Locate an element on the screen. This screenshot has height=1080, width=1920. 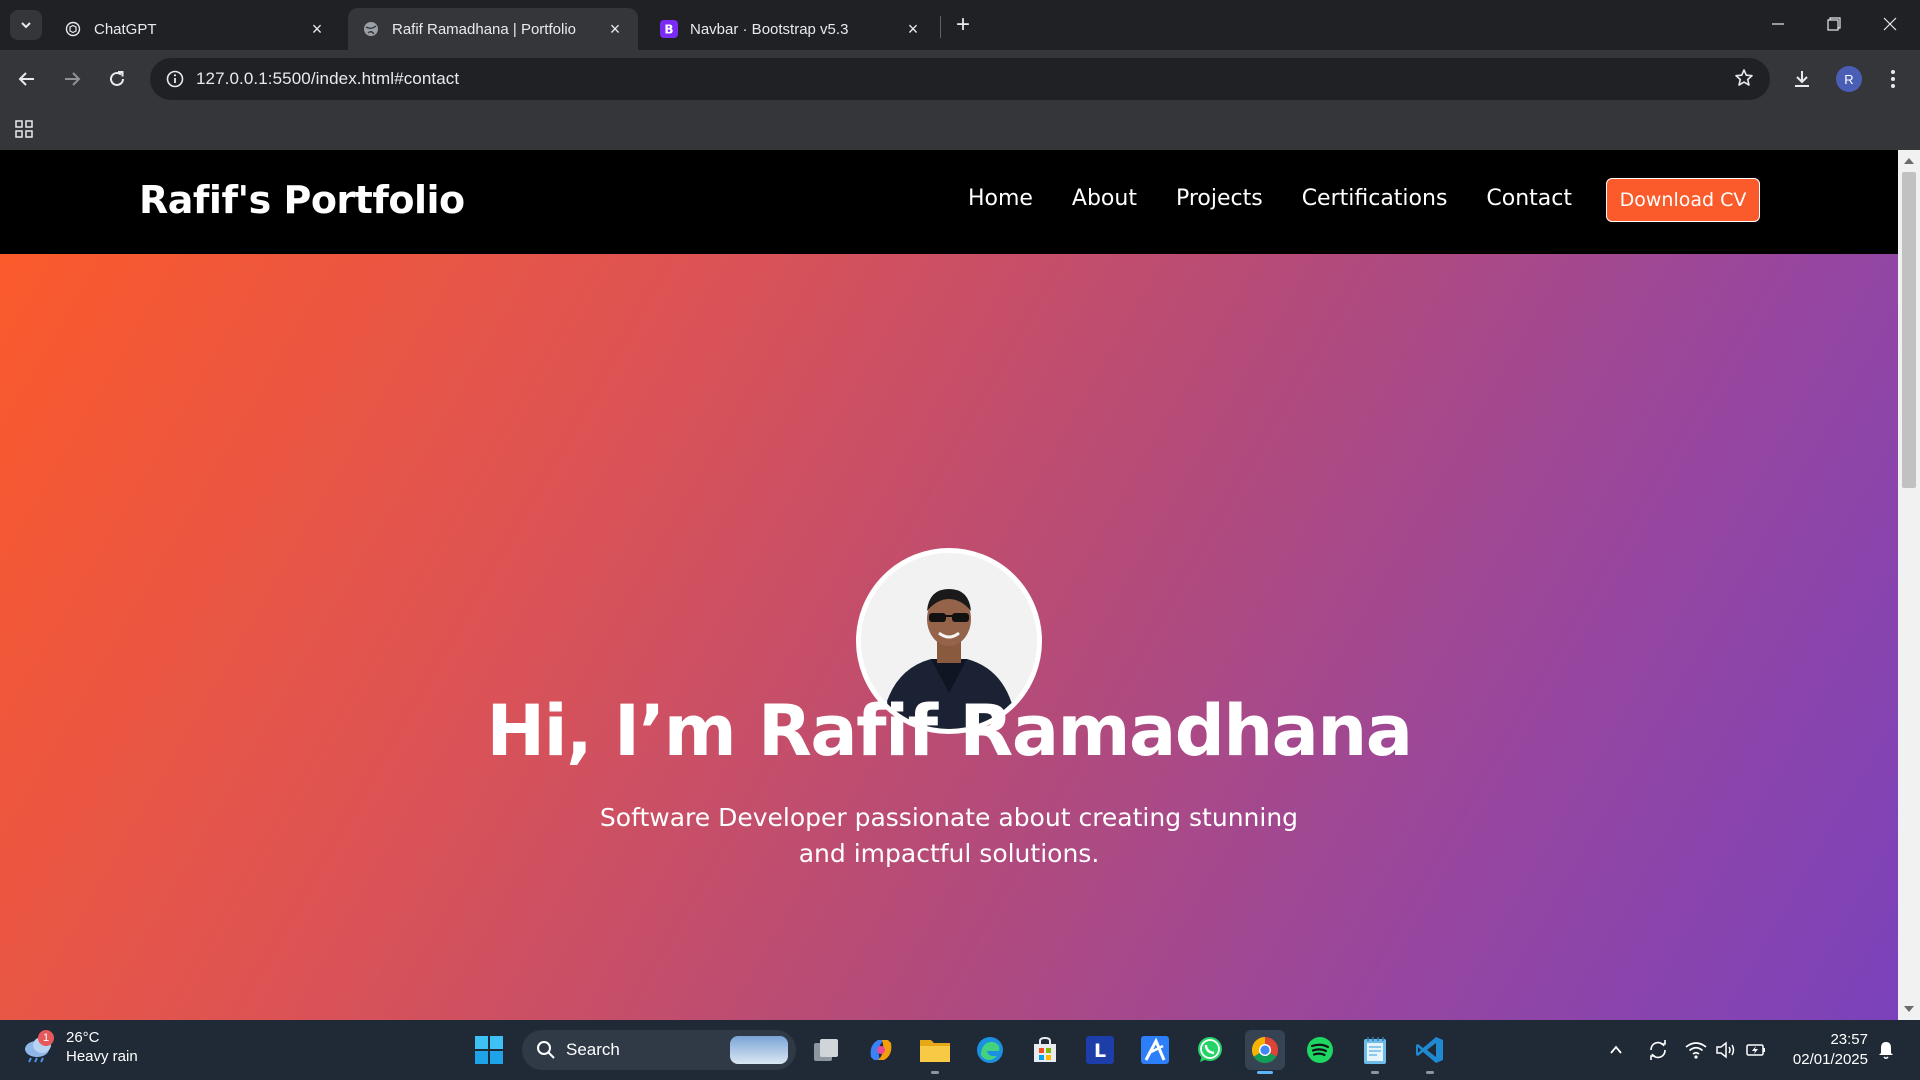
notifications-button is located at coordinates (1886, 1050).